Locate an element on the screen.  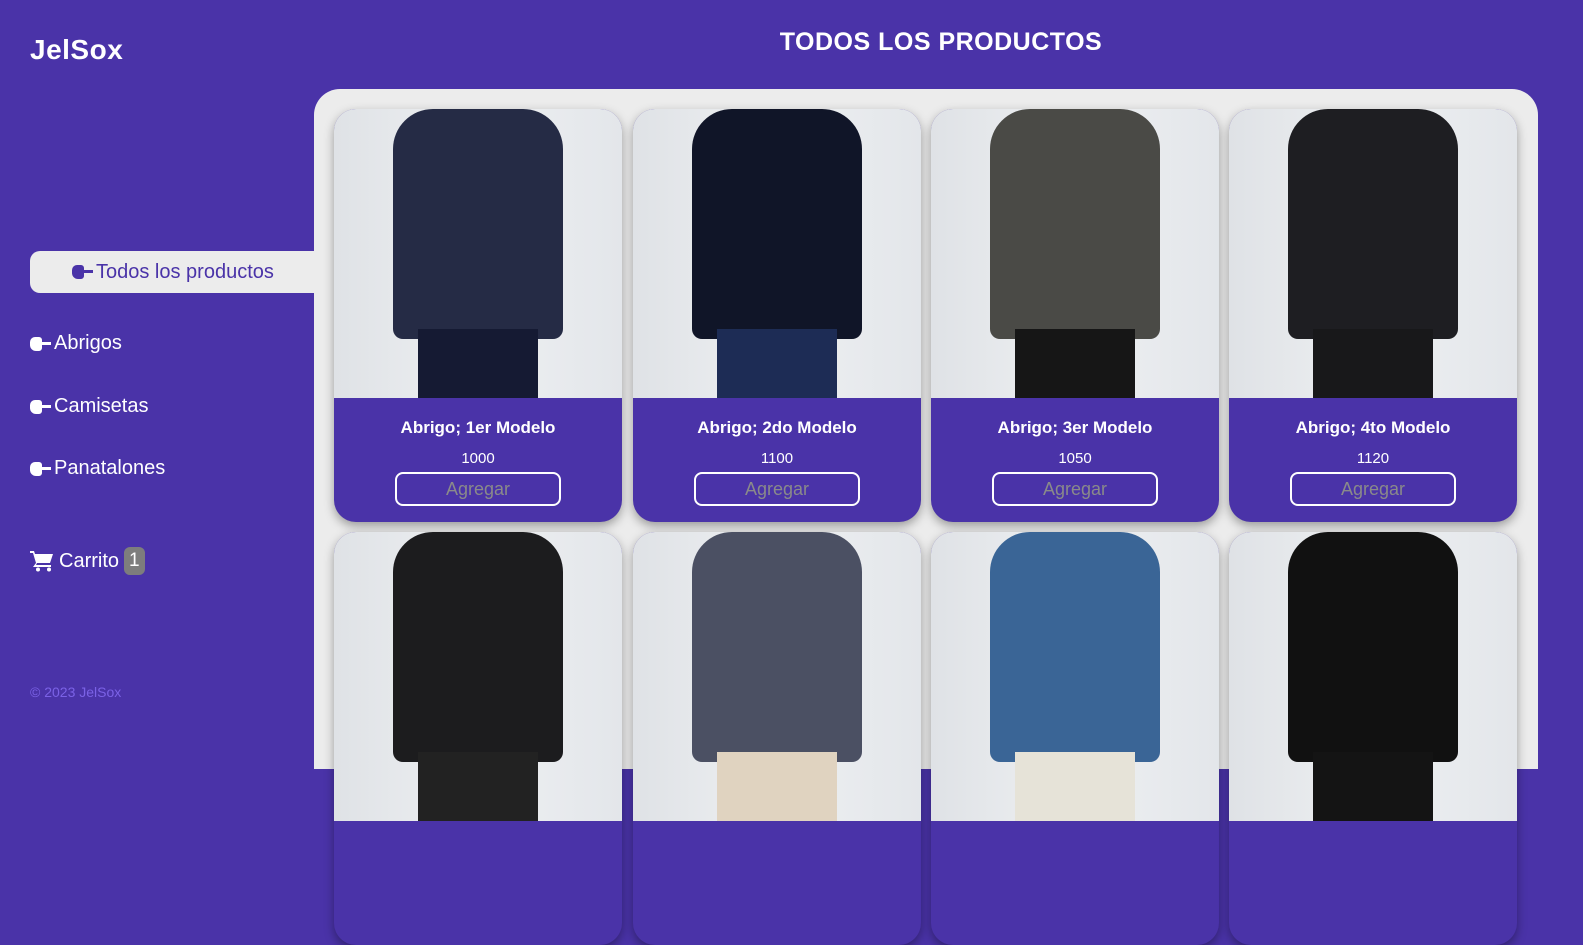
cart-icon is located at coordinates (41, 561).